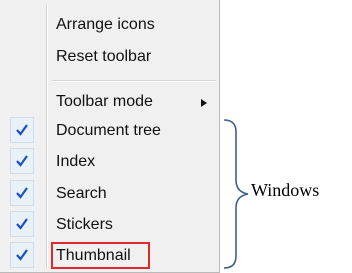 Image resolution: width=352 pixels, height=273 pixels. I want to click on menu-item-reset-toolbar: Reset toolbar, so click(103, 57).